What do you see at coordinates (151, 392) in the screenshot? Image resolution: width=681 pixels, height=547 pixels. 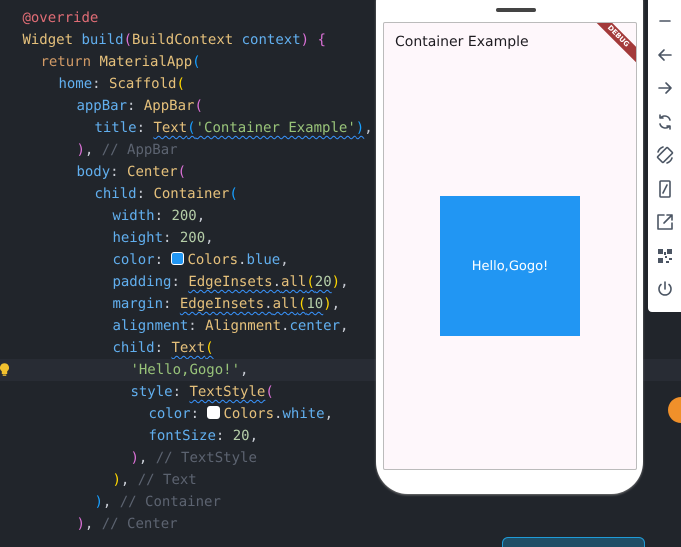 I see `code-token: style` at bounding box center [151, 392].